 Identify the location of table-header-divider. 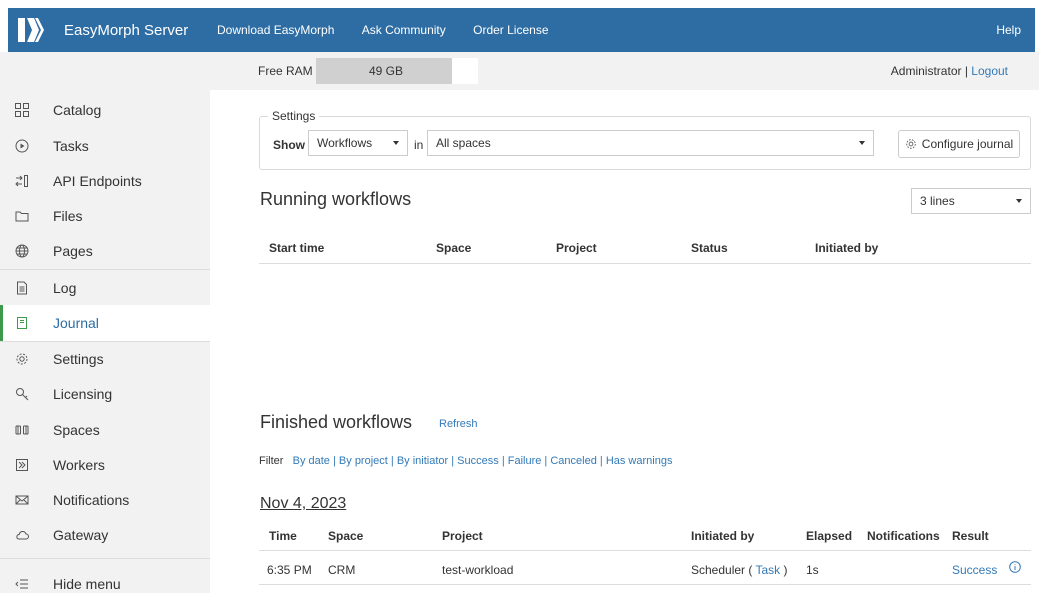
(645, 263).